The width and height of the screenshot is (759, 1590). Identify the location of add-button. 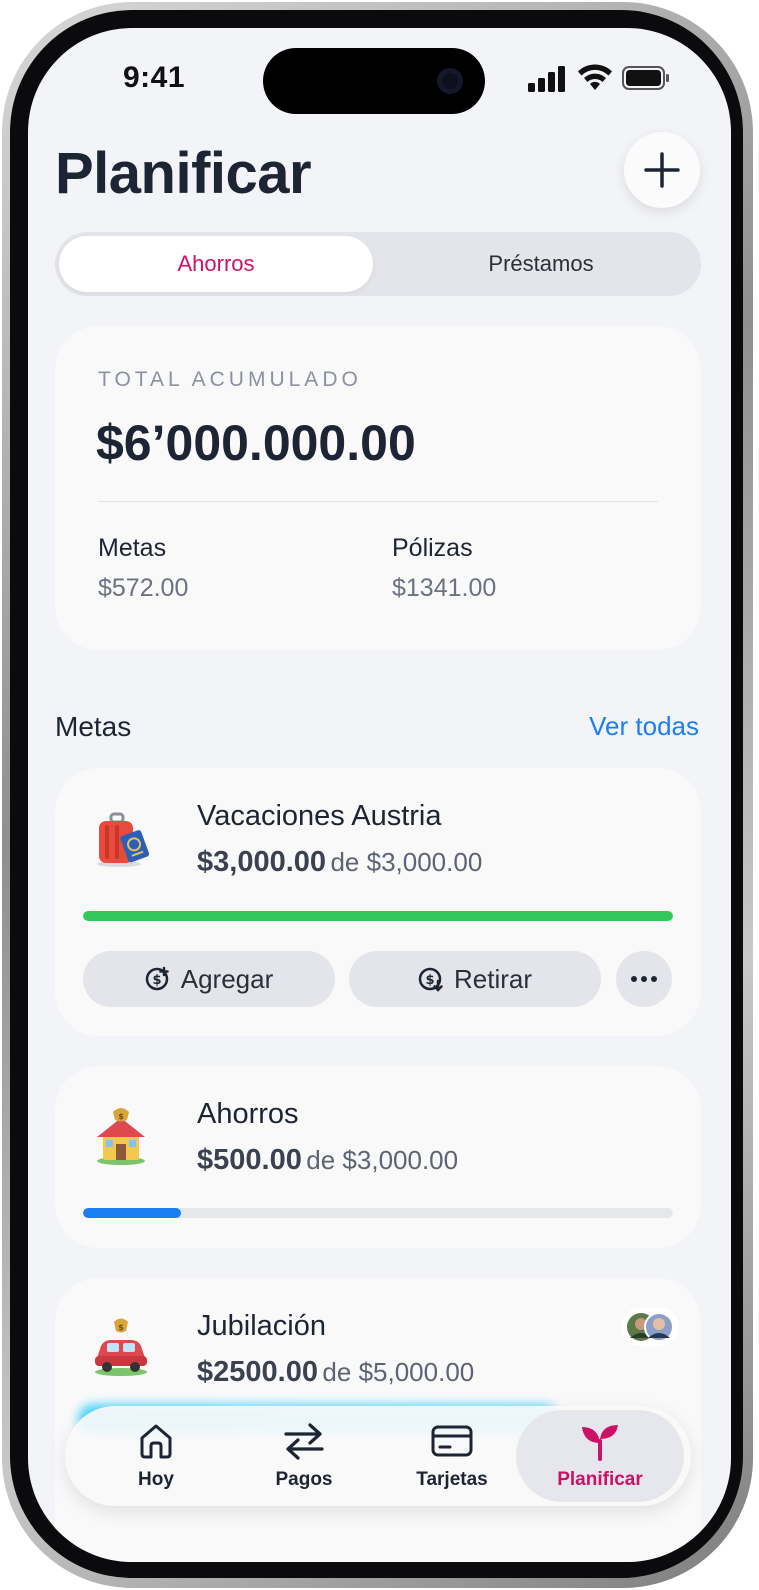
(662, 170).